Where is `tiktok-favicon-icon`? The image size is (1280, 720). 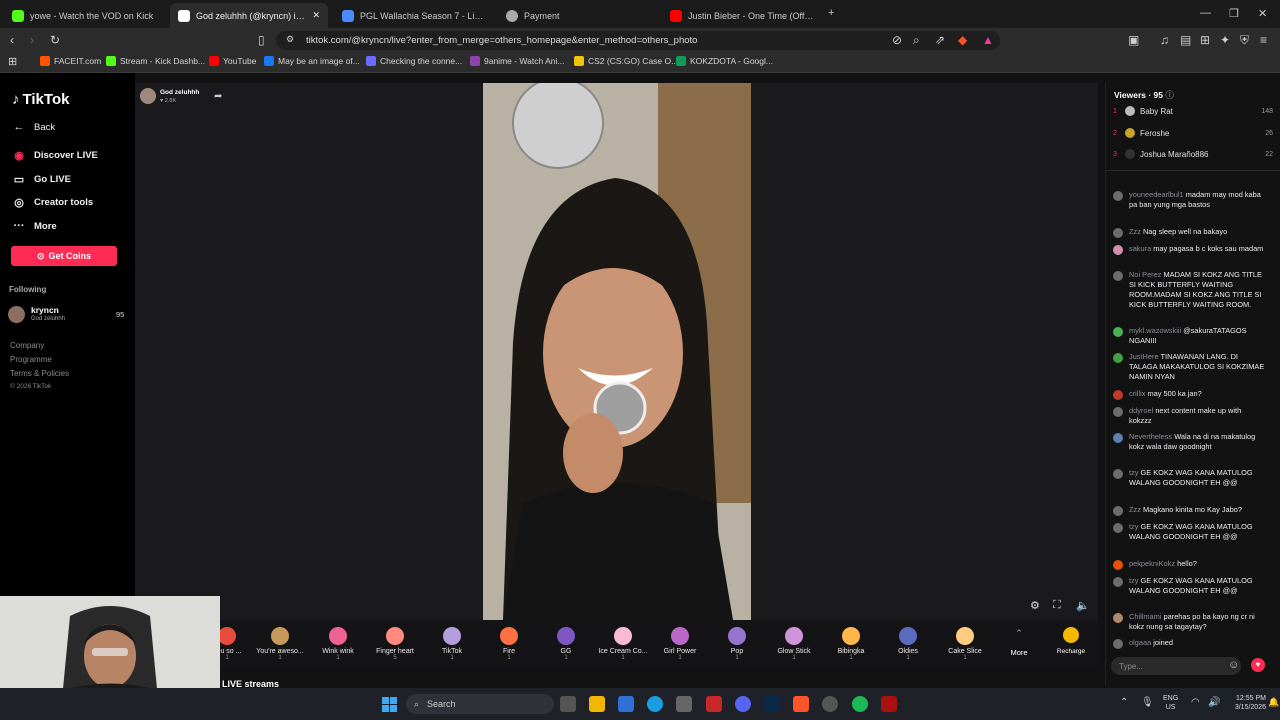 tiktok-favicon-icon is located at coordinates (184, 15).